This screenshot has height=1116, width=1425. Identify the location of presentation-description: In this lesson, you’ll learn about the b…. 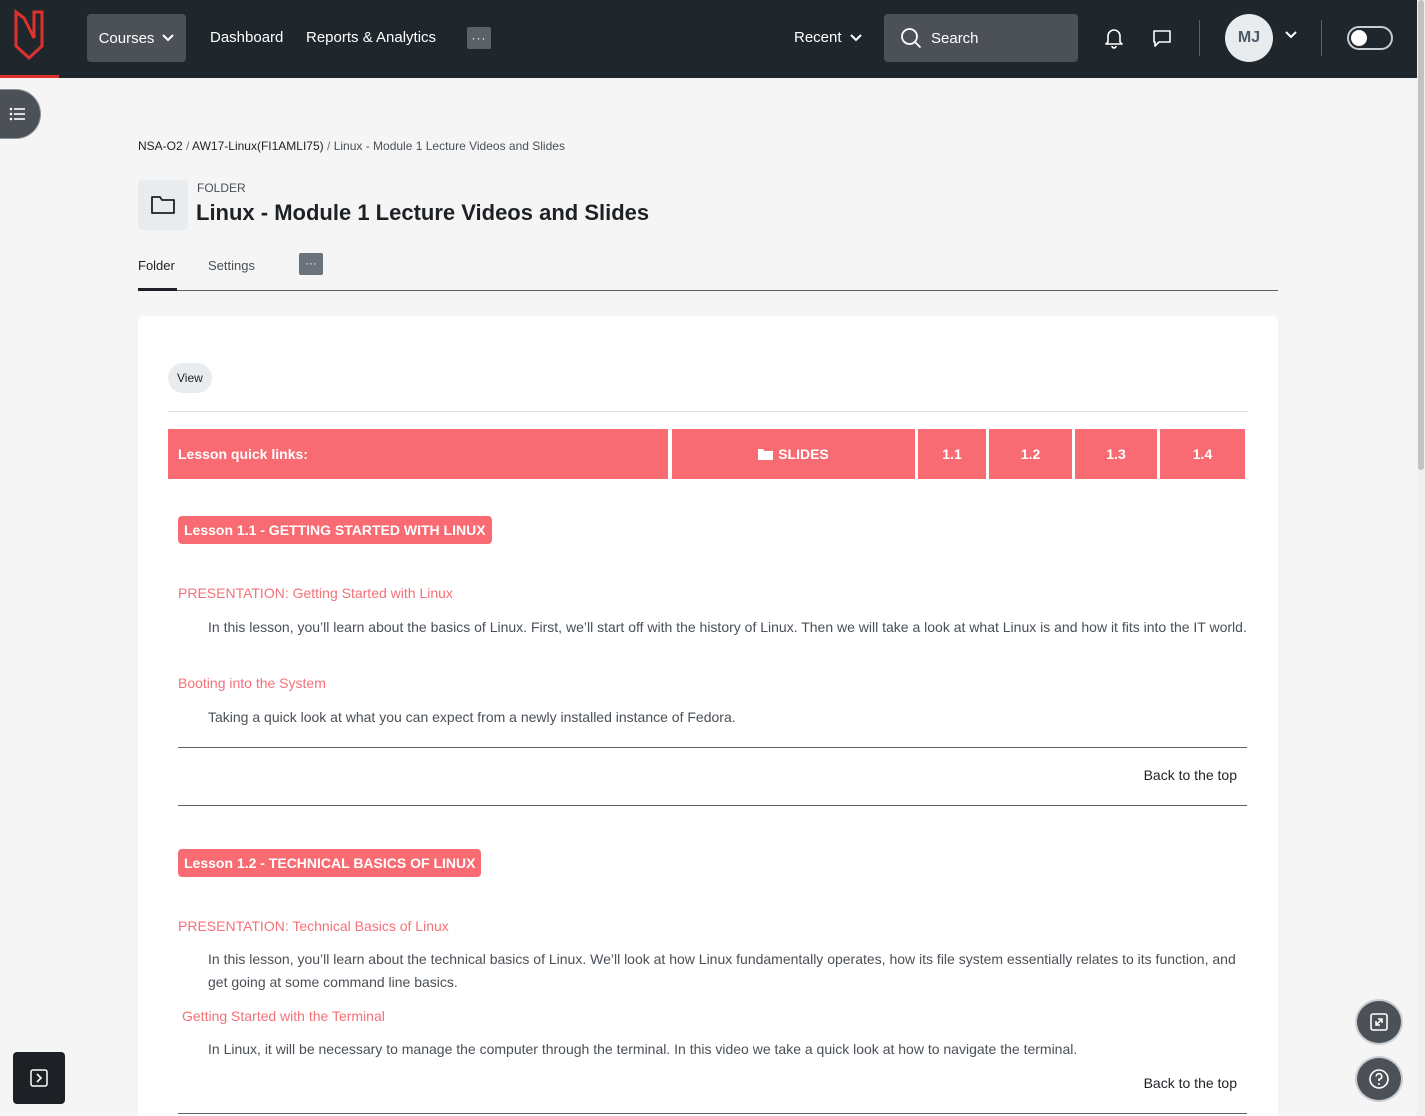
(727, 627).